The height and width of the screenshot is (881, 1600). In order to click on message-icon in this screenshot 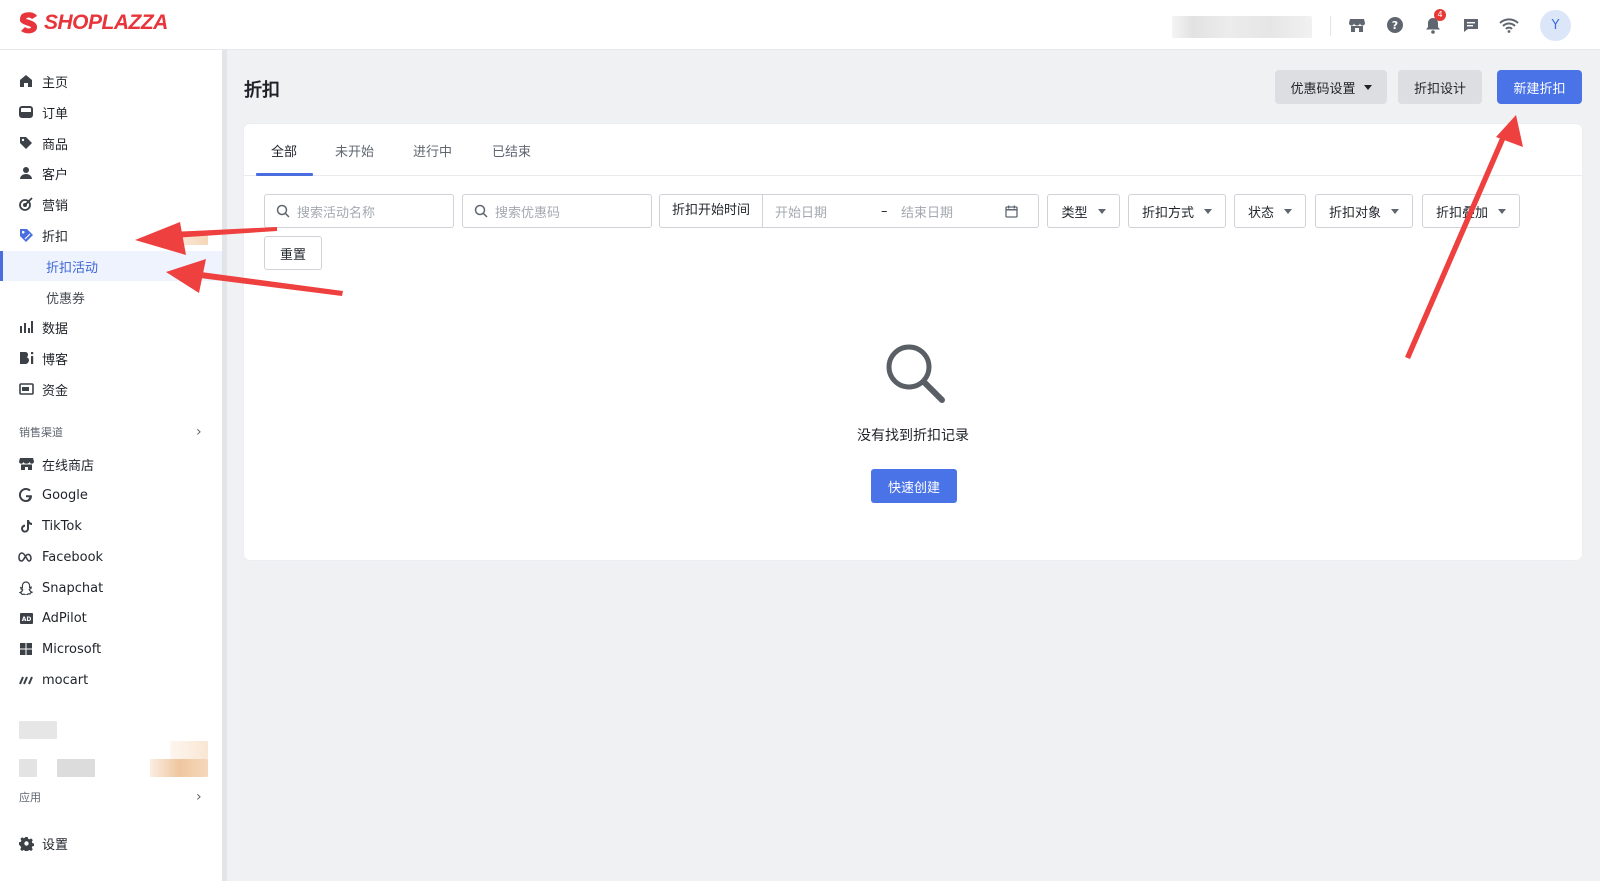, I will do `click(1471, 25)`.